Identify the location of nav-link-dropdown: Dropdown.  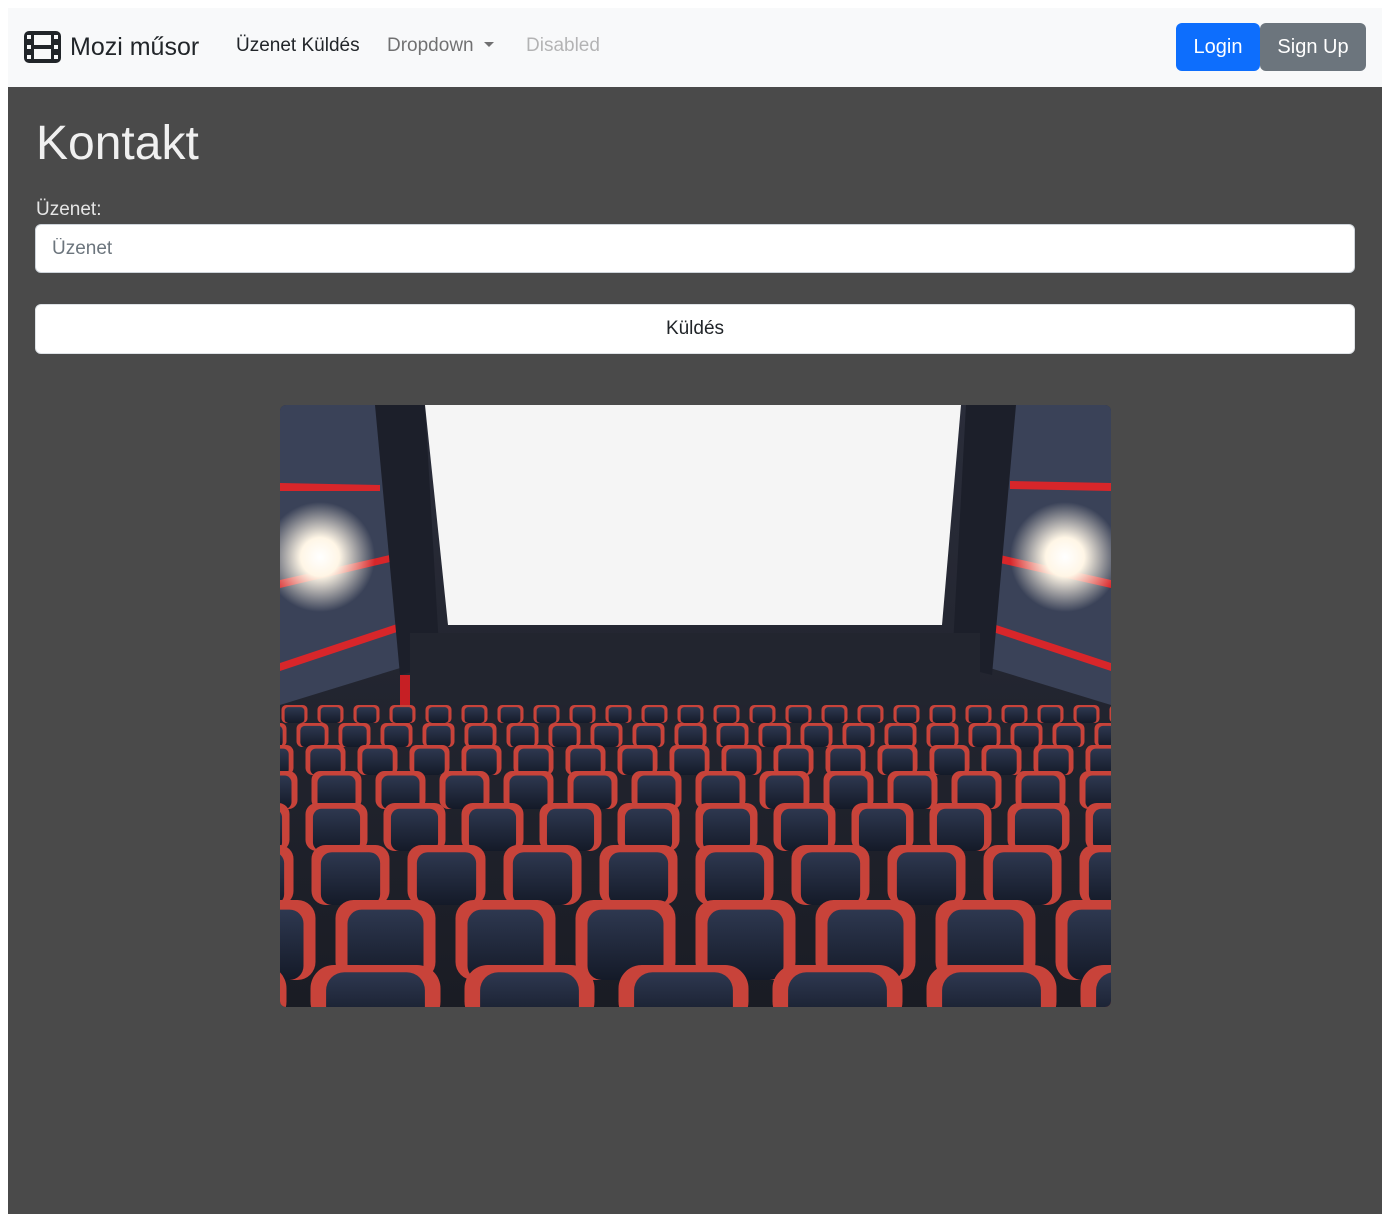
(440, 46).